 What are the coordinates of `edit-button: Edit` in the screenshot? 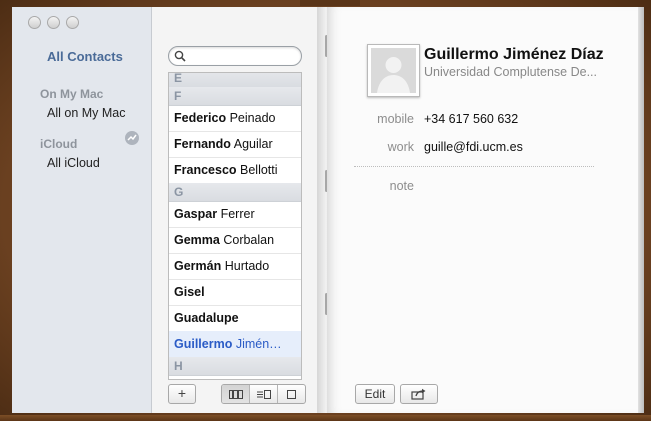 It's located at (375, 394).